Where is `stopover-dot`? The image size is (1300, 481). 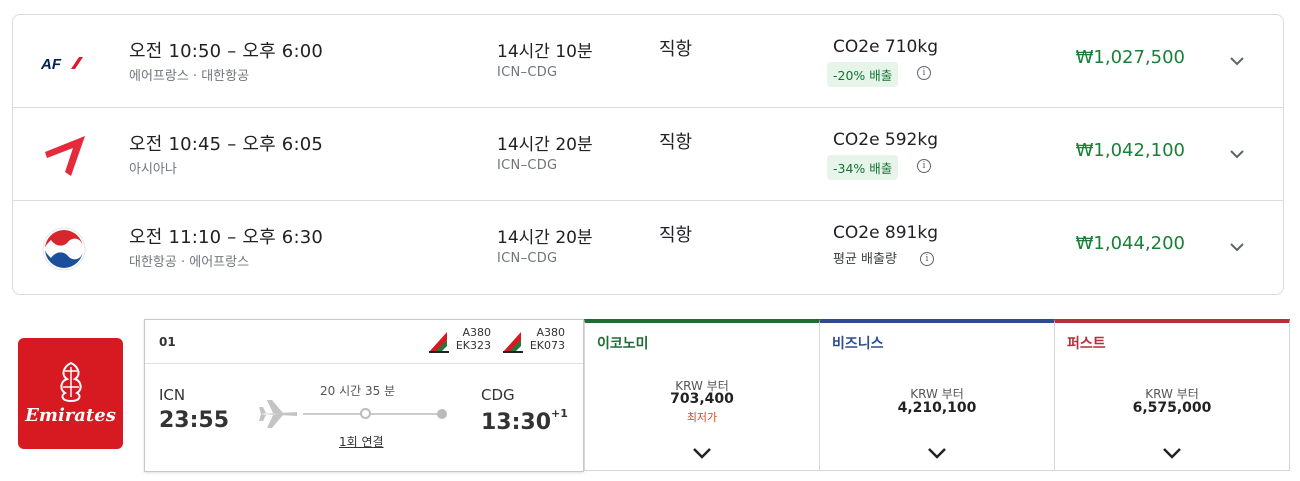 stopover-dot is located at coordinates (365, 413).